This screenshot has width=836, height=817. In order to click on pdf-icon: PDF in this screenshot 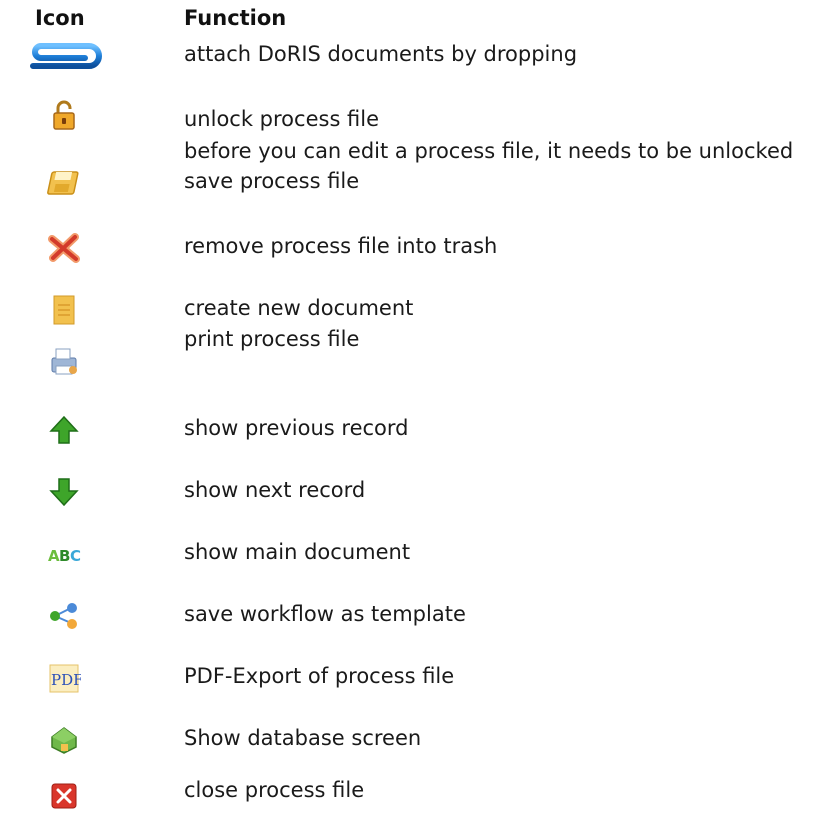, I will do `click(64, 678)`.